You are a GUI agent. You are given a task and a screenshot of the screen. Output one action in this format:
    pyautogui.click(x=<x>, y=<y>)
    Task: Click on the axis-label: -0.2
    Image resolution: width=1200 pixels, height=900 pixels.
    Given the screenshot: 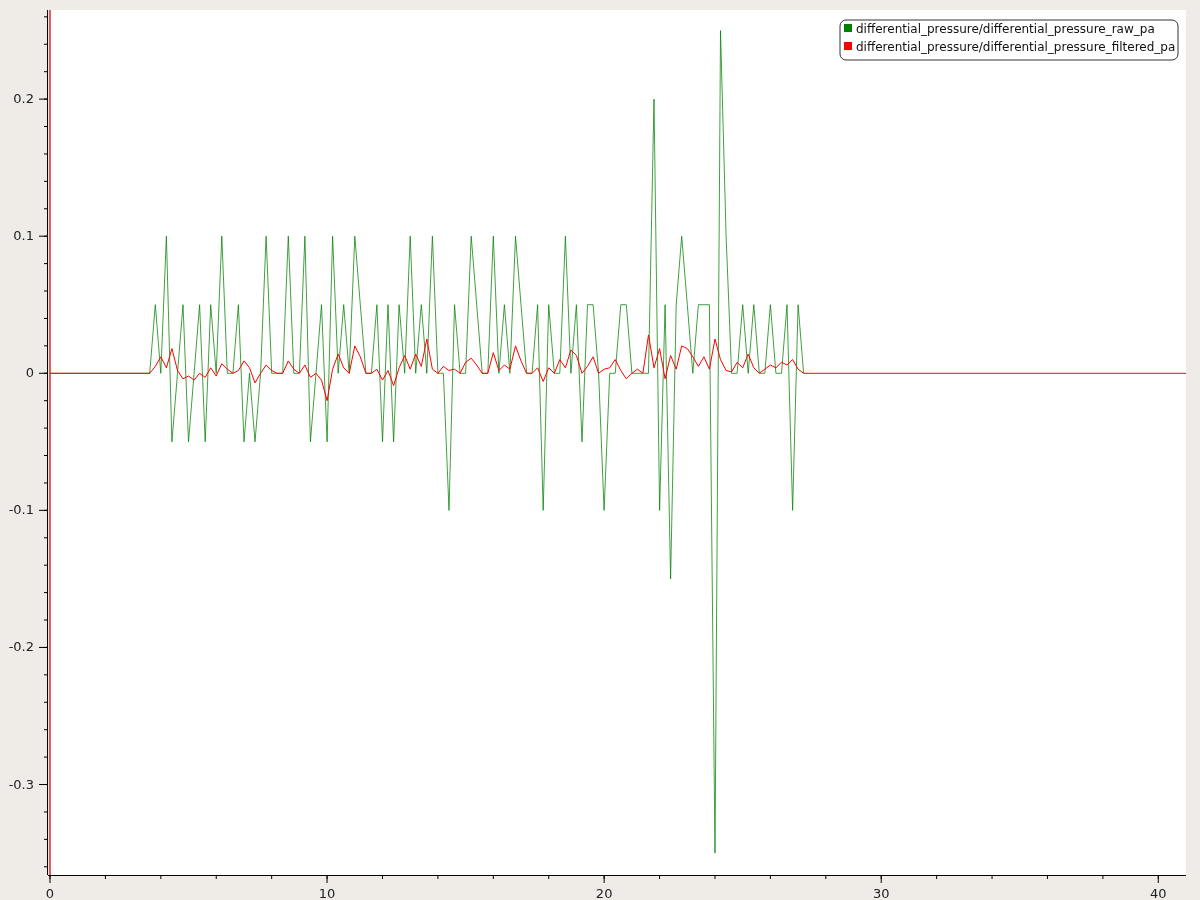 What is the action you would take?
    pyautogui.click(x=21, y=647)
    